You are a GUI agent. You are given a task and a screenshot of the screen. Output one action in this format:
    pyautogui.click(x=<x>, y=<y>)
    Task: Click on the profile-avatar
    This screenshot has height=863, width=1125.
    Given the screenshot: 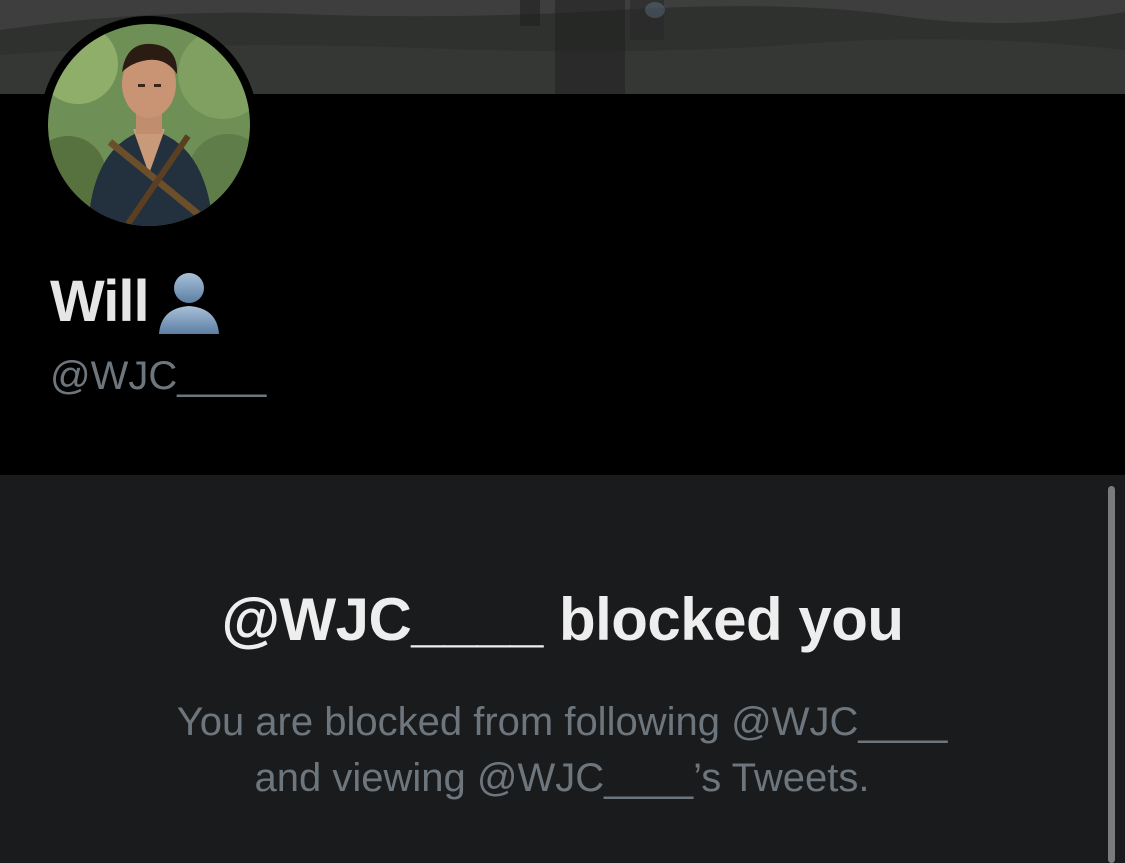 What is the action you would take?
    pyautogui.click(x=149, y=125)
    